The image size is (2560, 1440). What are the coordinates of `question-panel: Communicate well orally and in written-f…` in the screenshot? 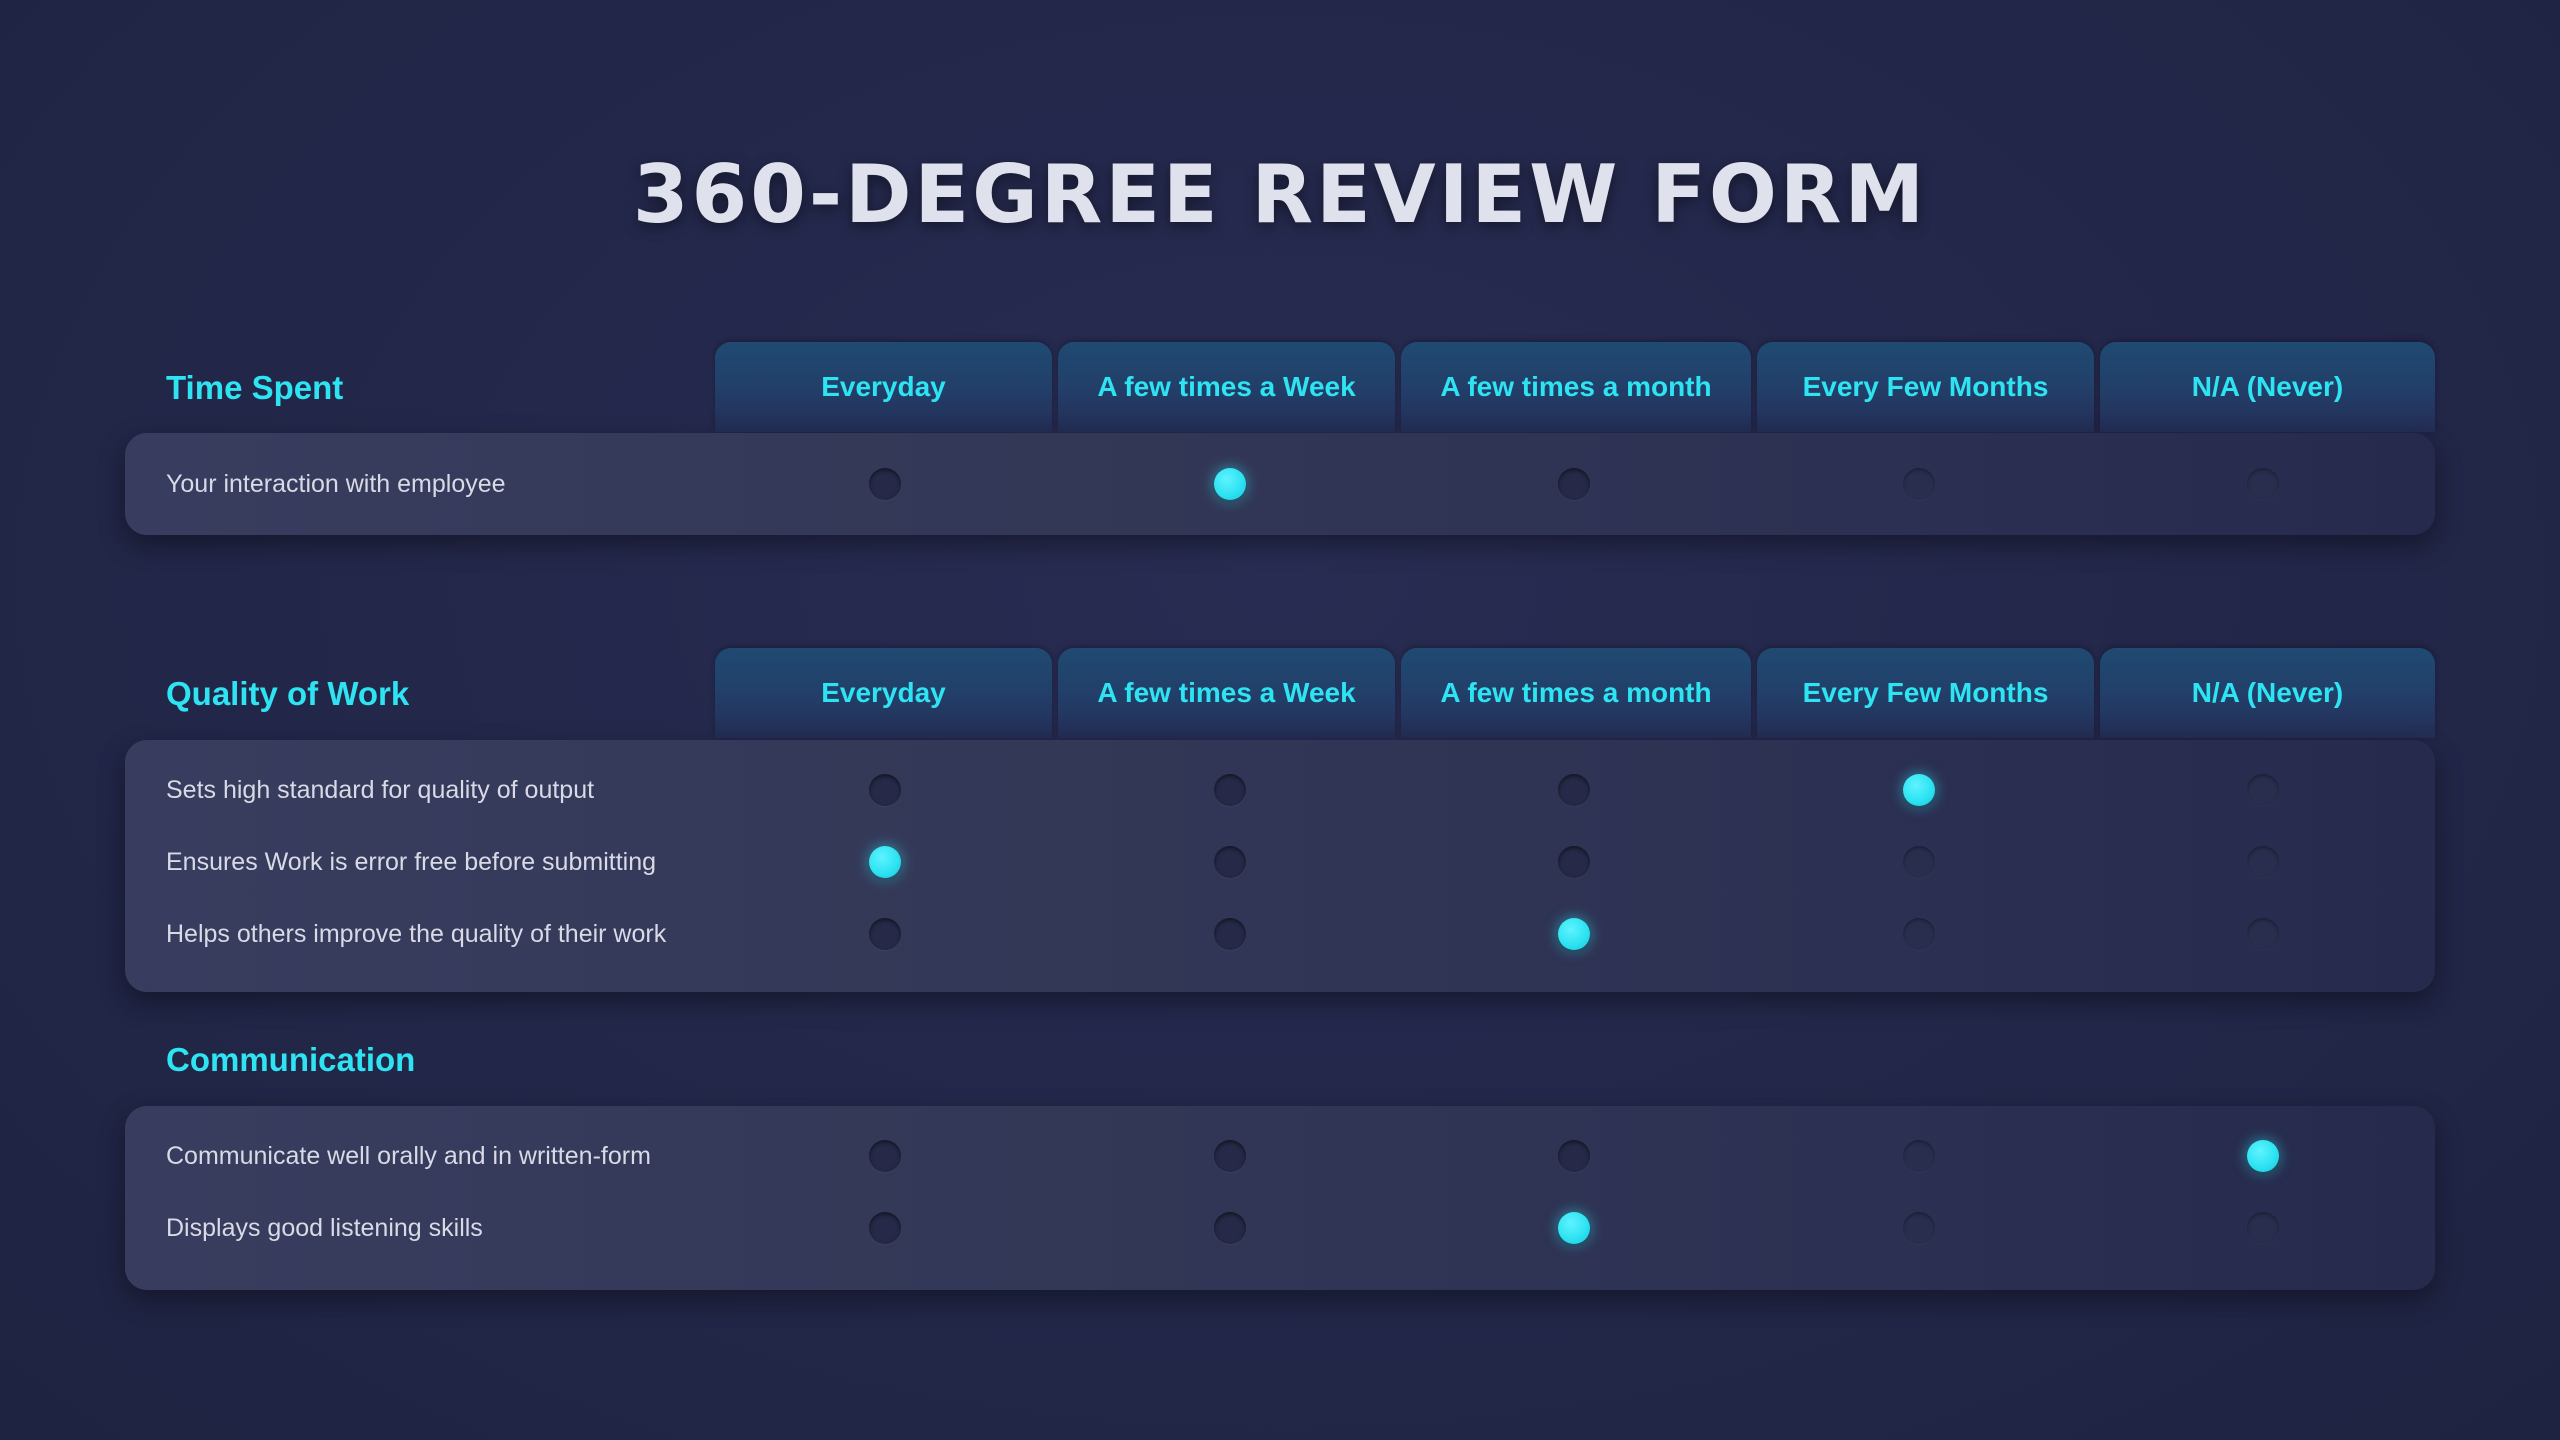 It's located at (1280, 1198).